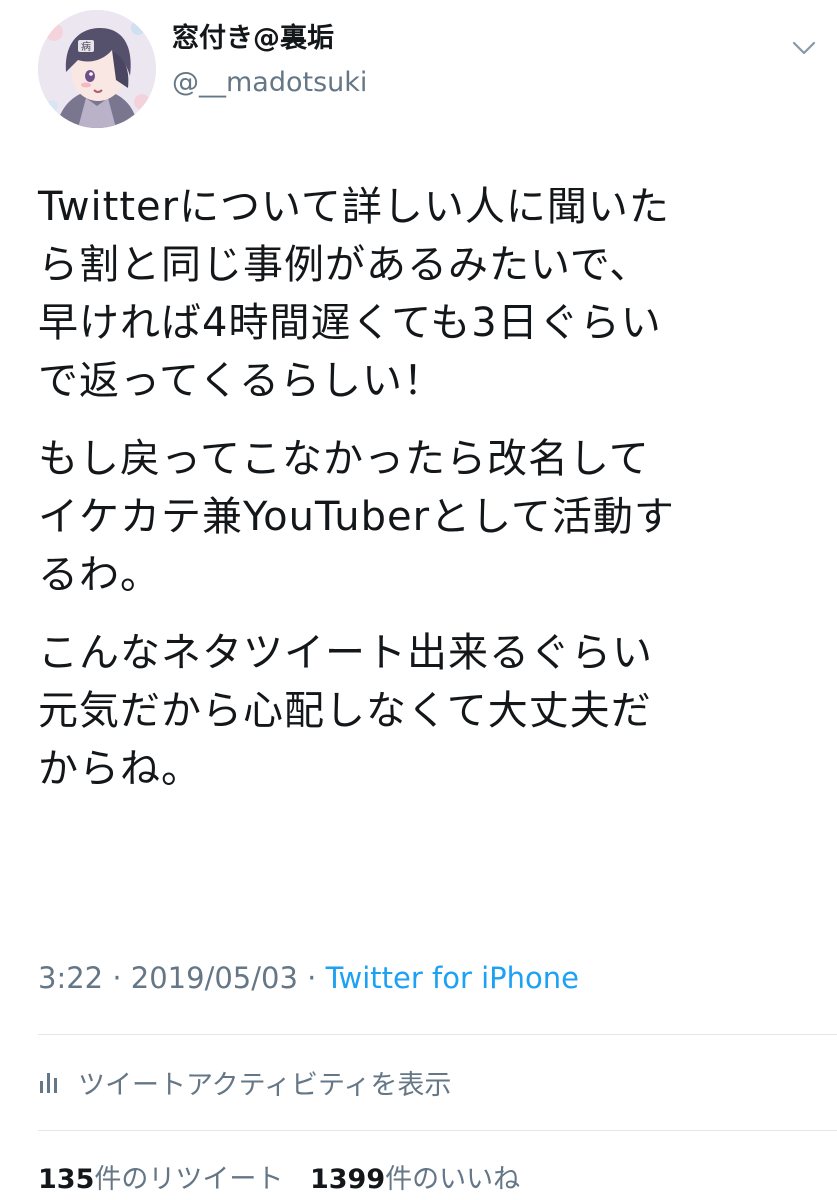  What do you see at coordinates (347, 1179) in the screenshot?
I see `like-count: 1399` at bounding box center [347, 1179].